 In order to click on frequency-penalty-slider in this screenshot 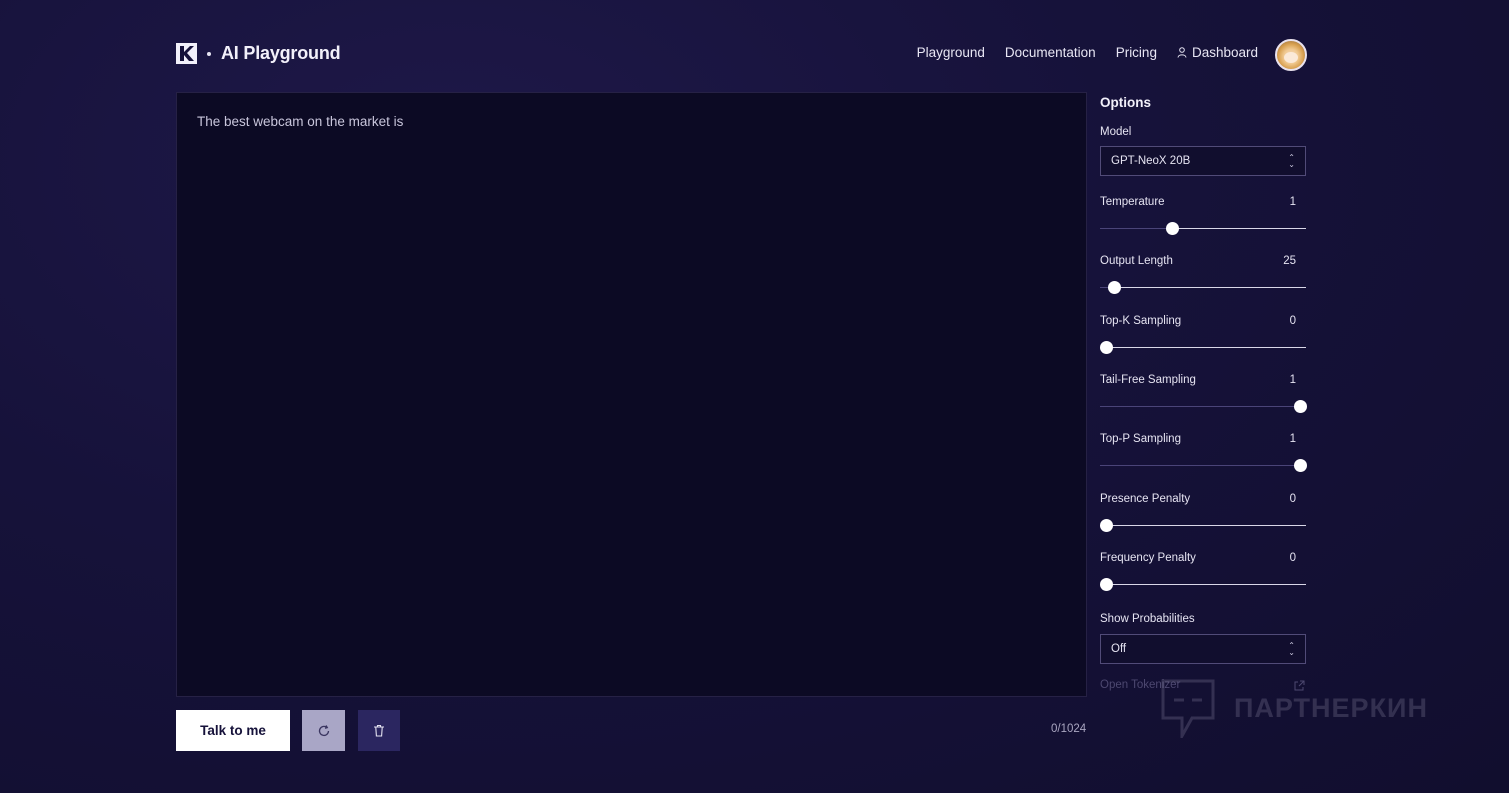, I will do `click(1203, 585)`.